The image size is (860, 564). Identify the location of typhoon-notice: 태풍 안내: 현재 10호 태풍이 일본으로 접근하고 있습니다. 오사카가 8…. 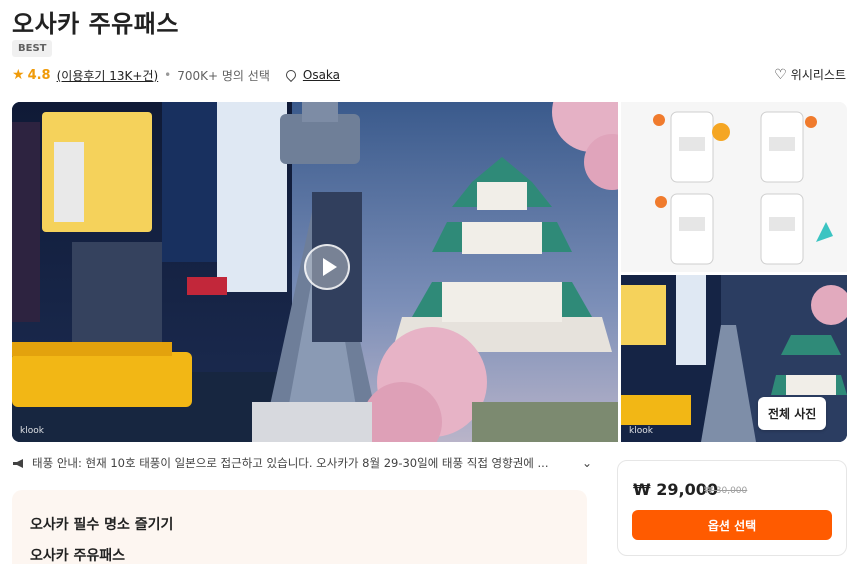
(302, 463).